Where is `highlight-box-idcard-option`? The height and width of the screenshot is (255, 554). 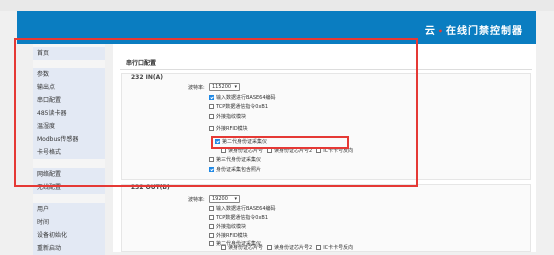
highlight-box-idcard-option is located at coordinates (280, 142).